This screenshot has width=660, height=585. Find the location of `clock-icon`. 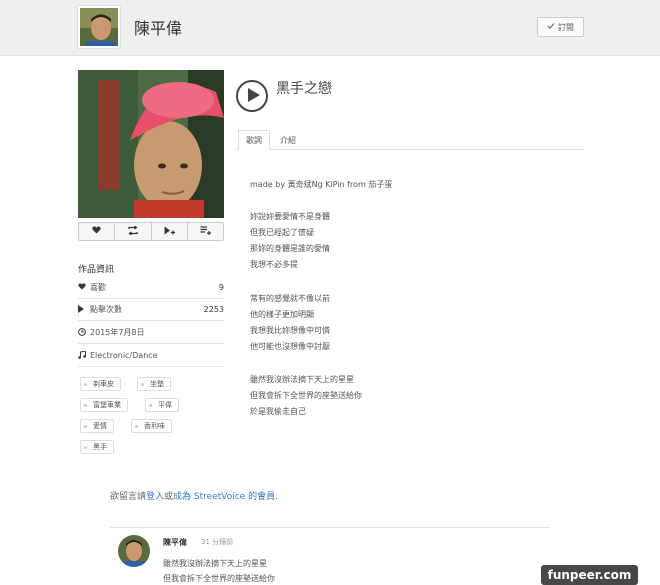

clock-icon is located at coordinates (84, 332).